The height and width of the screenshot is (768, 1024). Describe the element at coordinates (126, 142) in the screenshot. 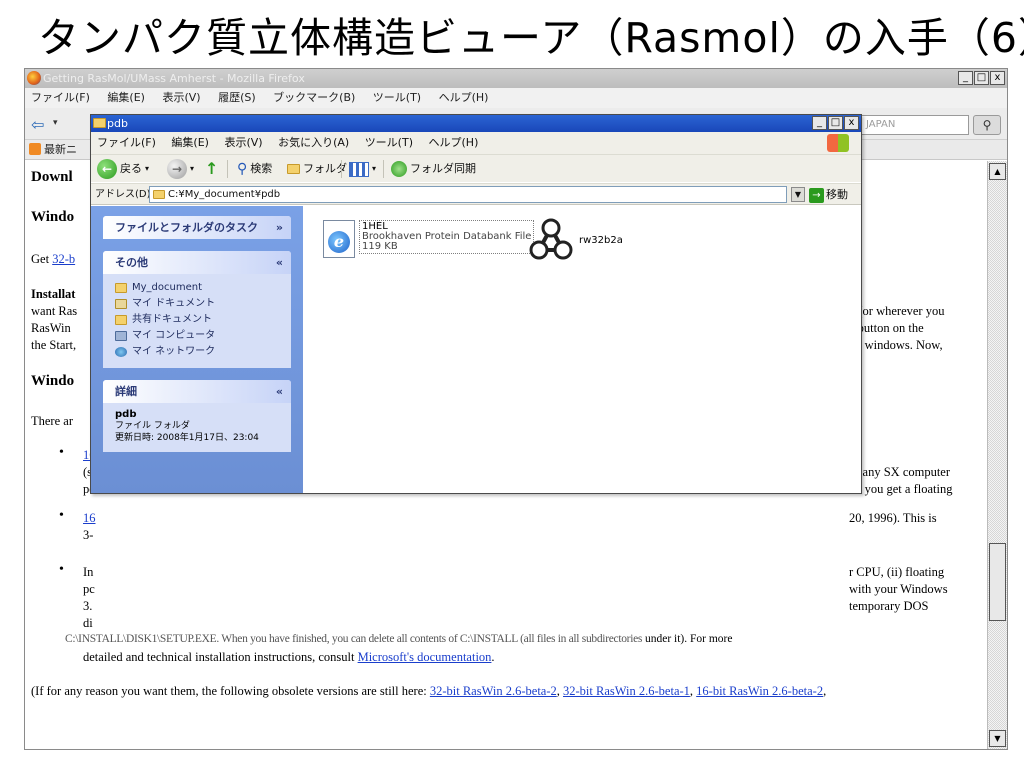

I see `ex-menu-file: ファイル(F)` at that location.